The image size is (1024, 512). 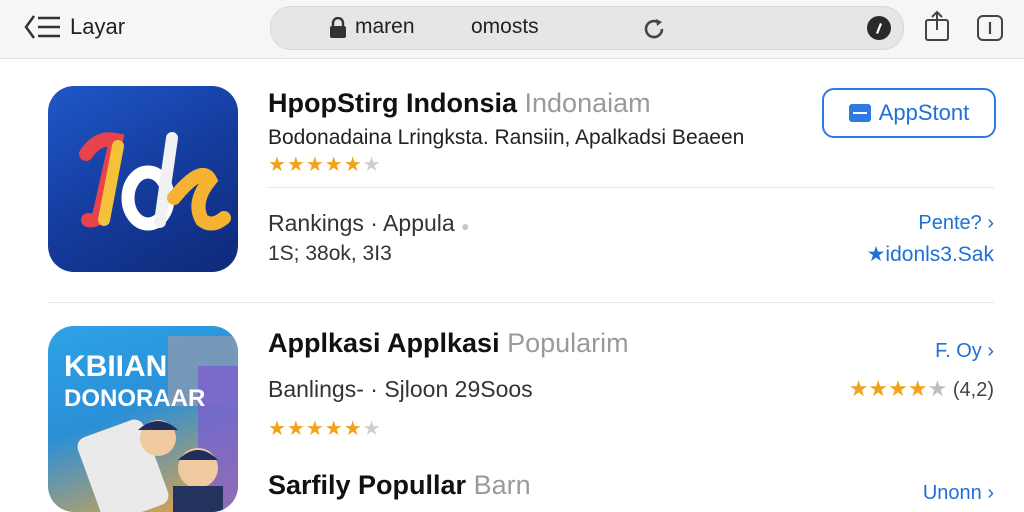 What do you see at coordinates (505, 26) in the screenshot?
I see `address-path: omosts` at bounding box center [505, 26].